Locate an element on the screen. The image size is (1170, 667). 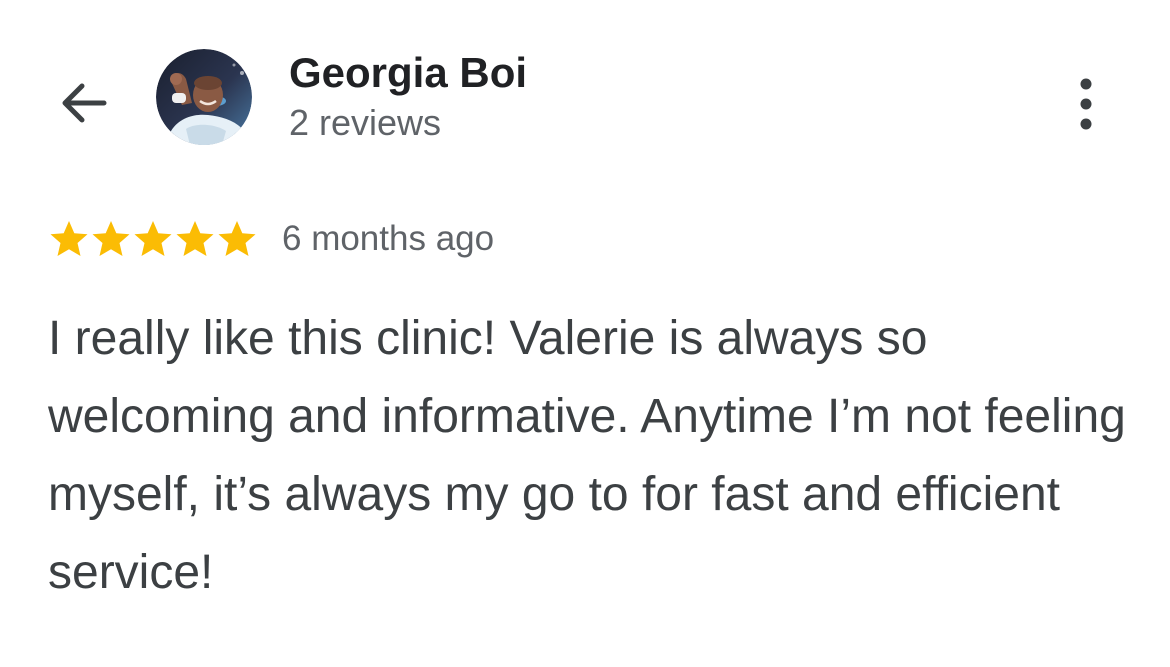
avatar-photo is located at coordinates (204, 97).